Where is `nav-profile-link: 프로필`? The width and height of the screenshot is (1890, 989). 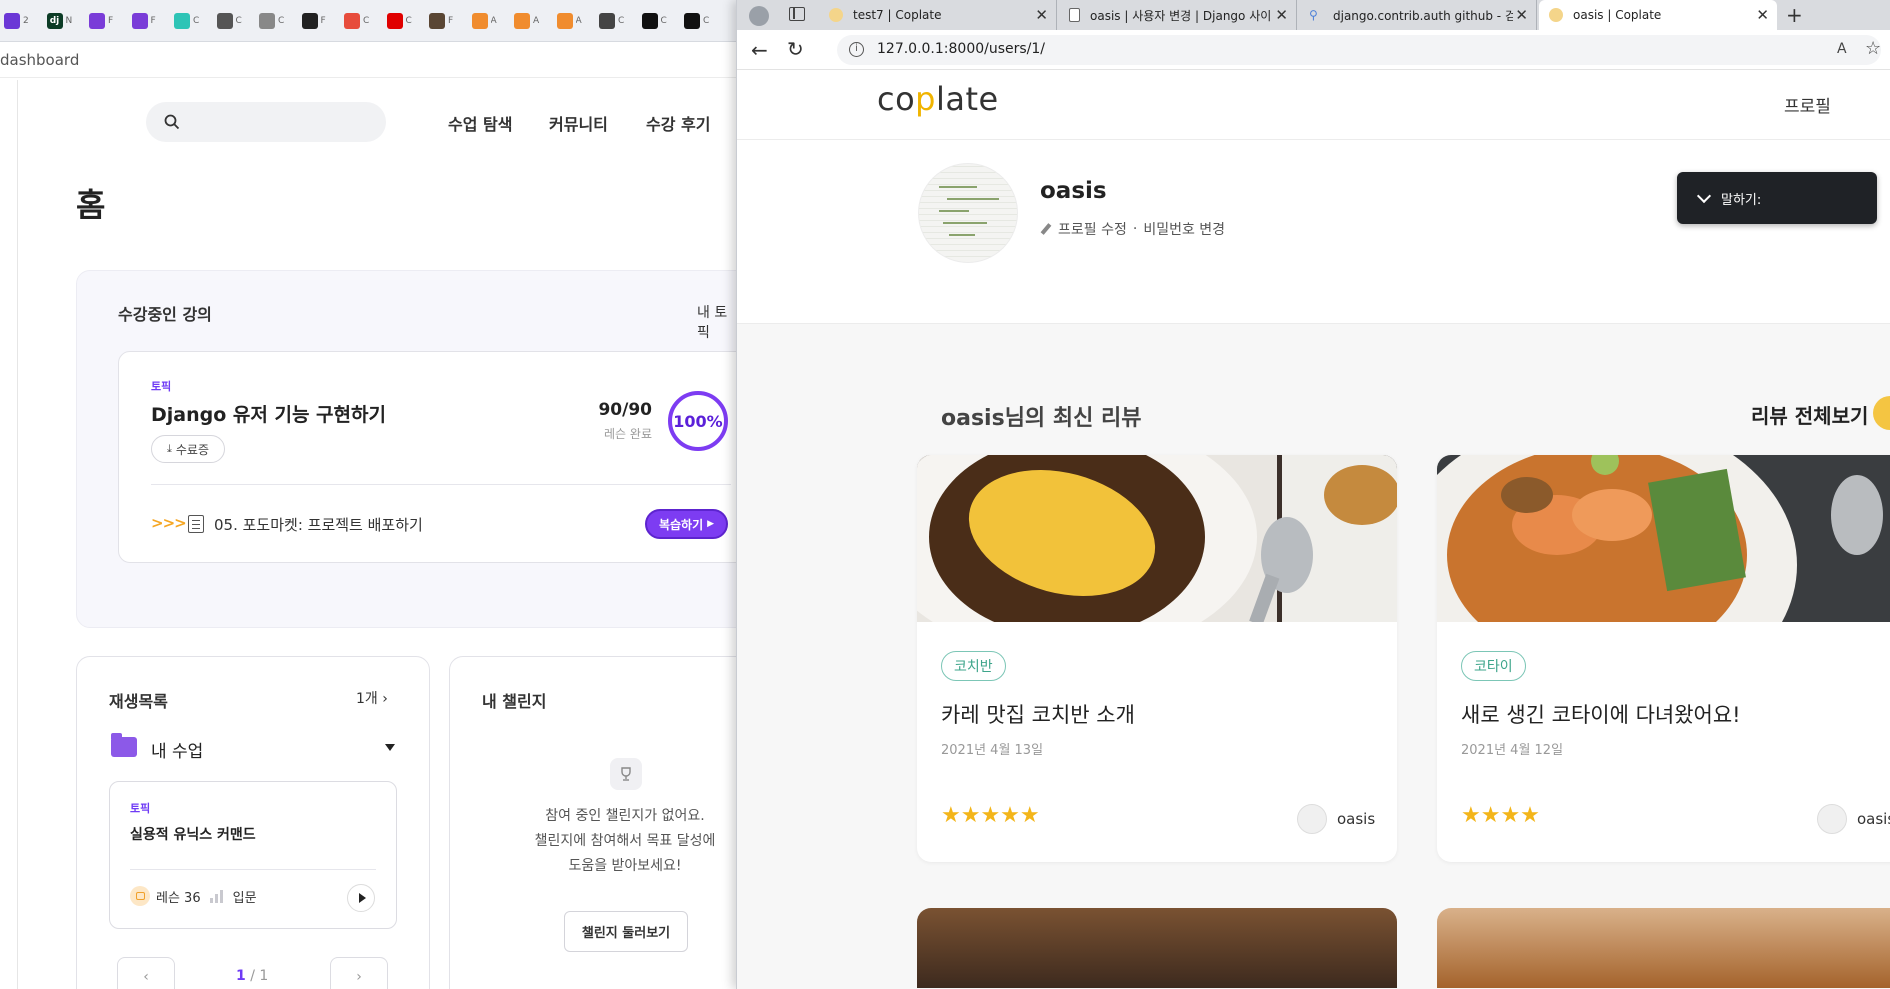
nav-profile-link: 프로필 is located at coordinates (1807, 104).